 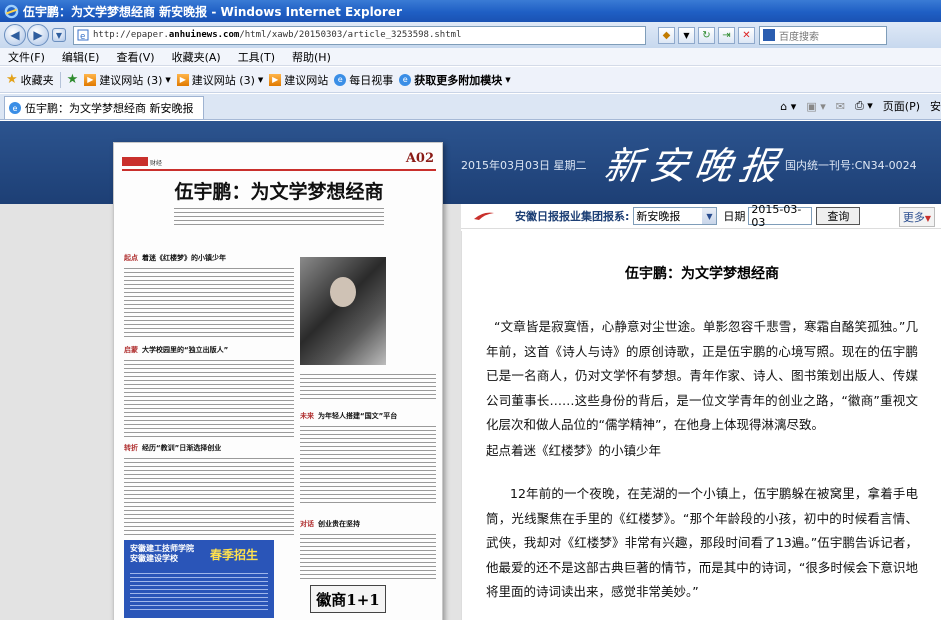 I want to click on search-input: 百度搜索, so click(x=823, y=35).